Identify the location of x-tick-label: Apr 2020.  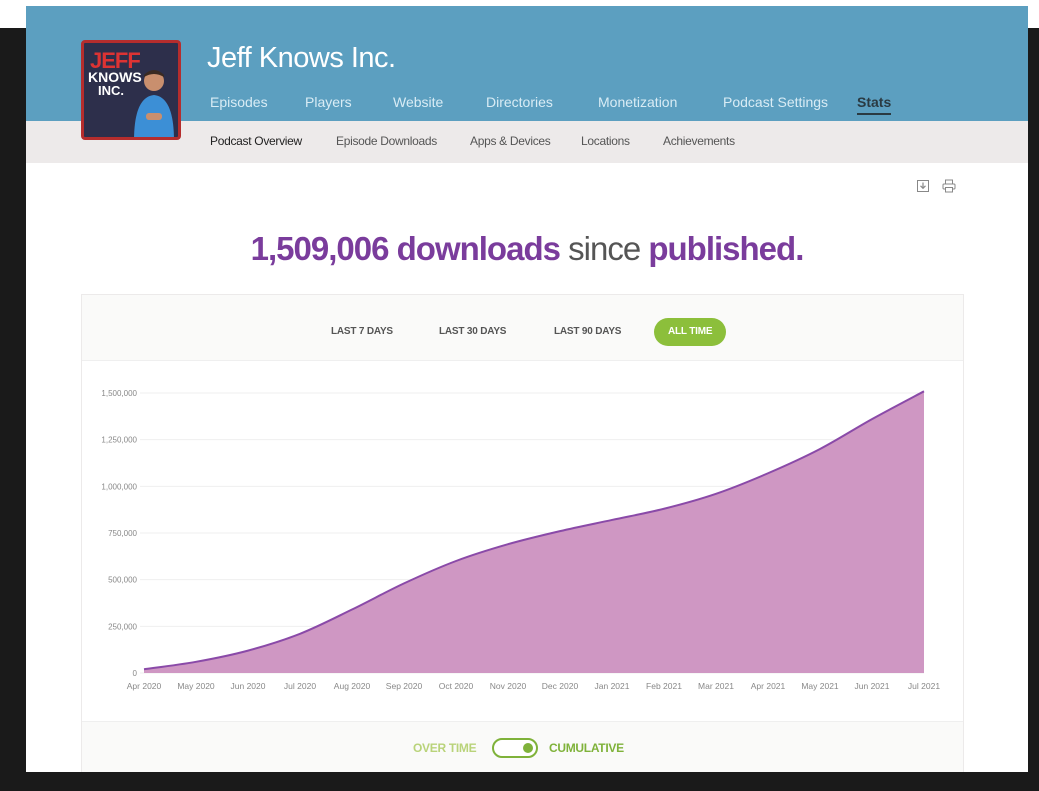
(144, 686).